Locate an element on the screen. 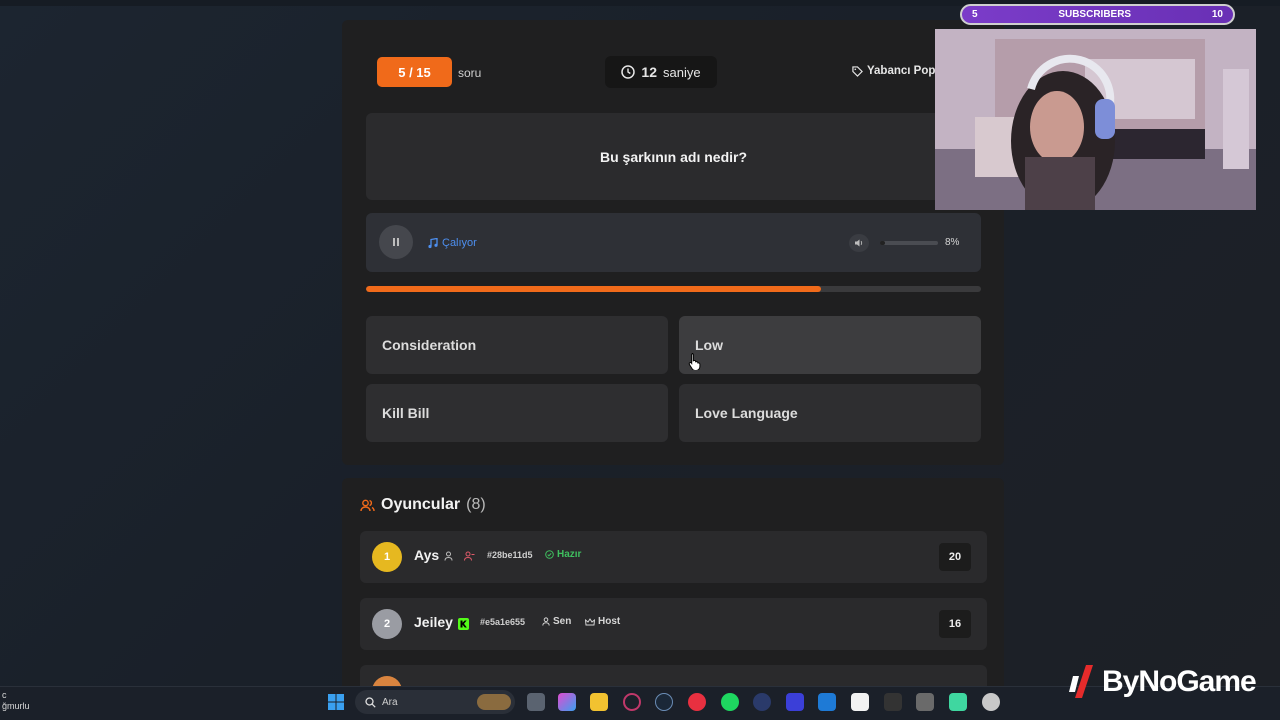 This screenshot has width=1280, height=720. rank-badge: 2 is located at coordinates (387, 624).